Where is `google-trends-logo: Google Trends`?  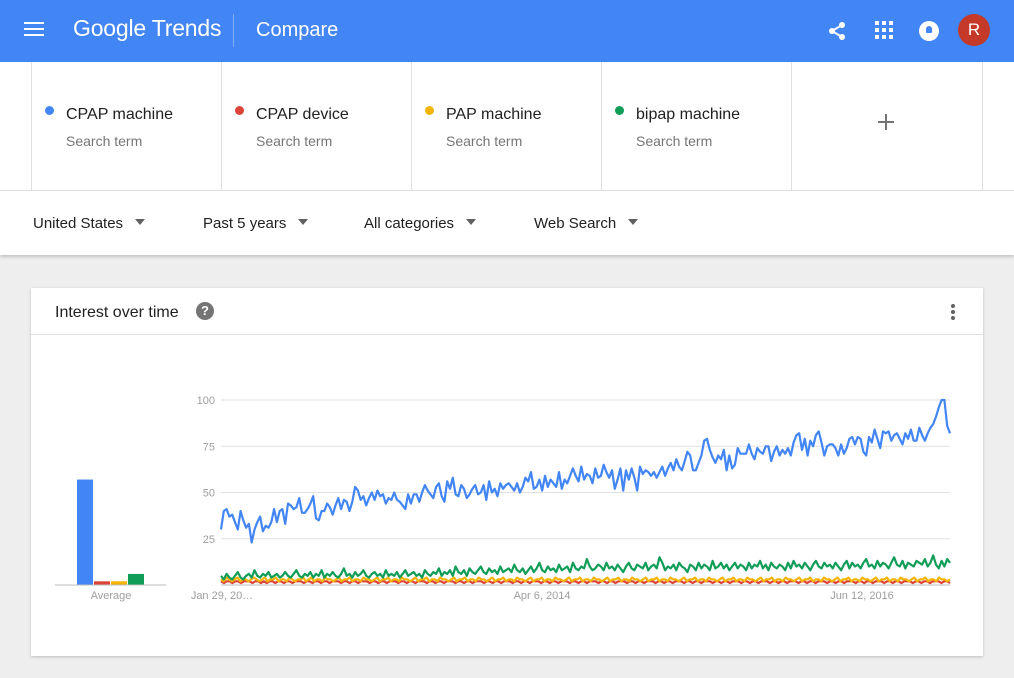 google-trends-logo: Google Trends is located at coordinates (147, 28).